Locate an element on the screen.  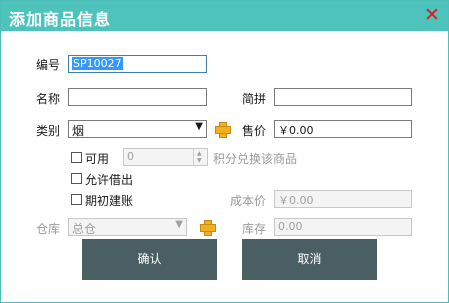
name-label: 名称 is located at coordinates (48, 99).